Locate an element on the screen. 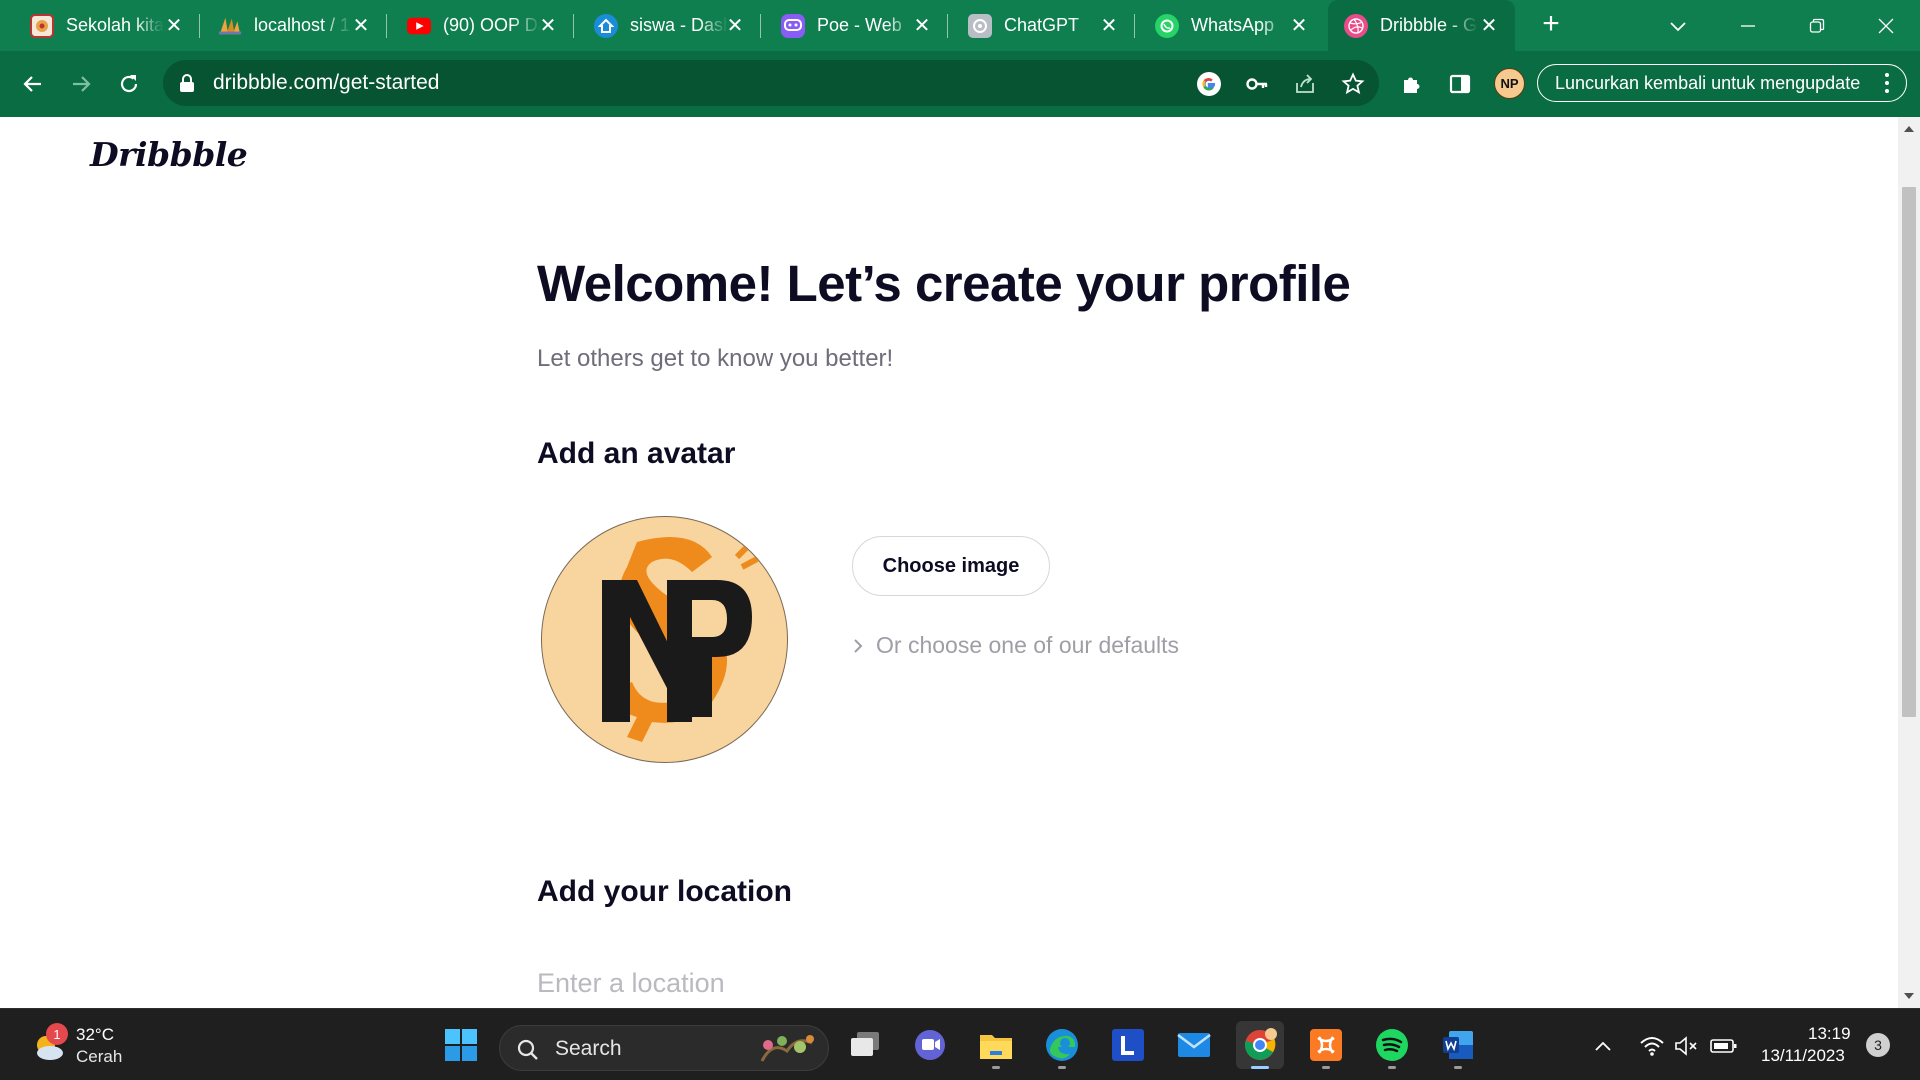 The height and width of the screenshot is (1080, 1920). tab-whatsapp: WhatsApp ✕ is located at coordinates (1230, 25).